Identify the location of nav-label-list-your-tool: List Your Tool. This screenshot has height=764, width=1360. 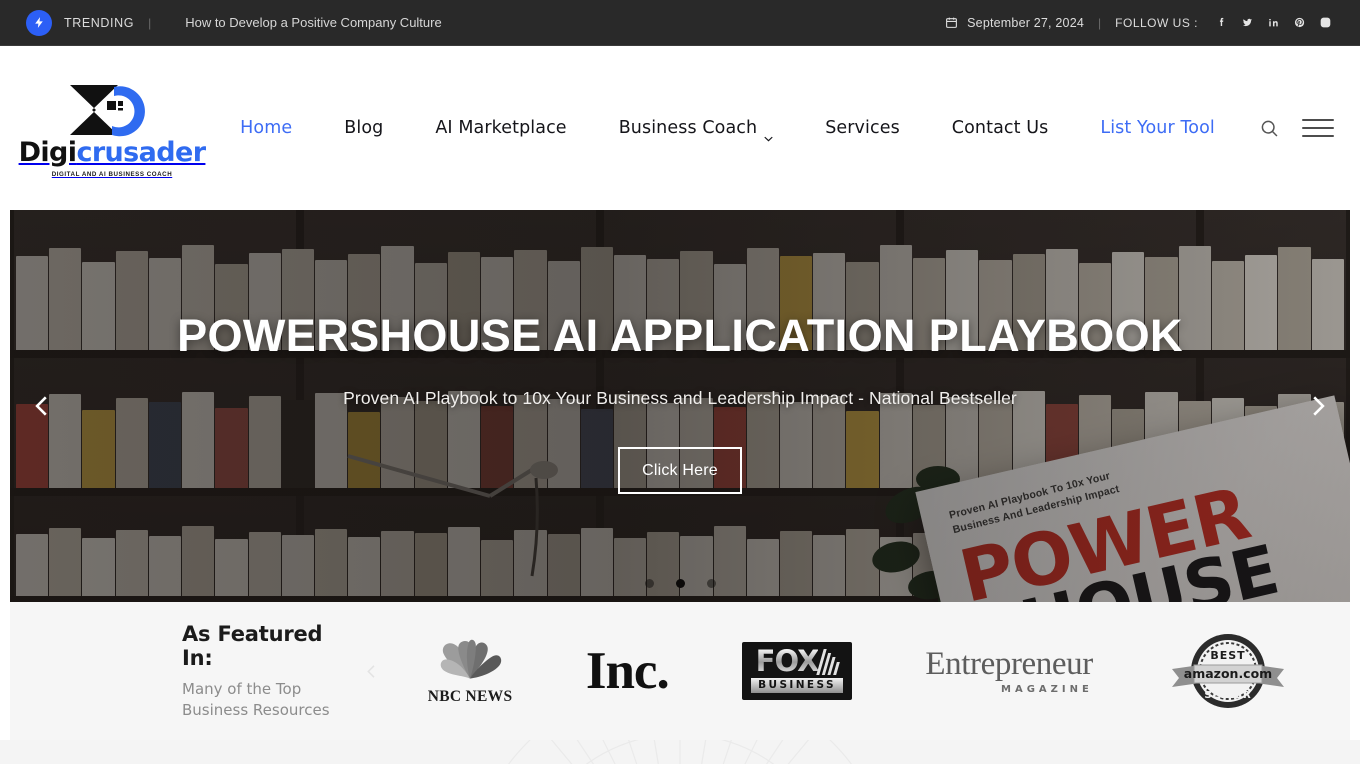
(1157, 128).